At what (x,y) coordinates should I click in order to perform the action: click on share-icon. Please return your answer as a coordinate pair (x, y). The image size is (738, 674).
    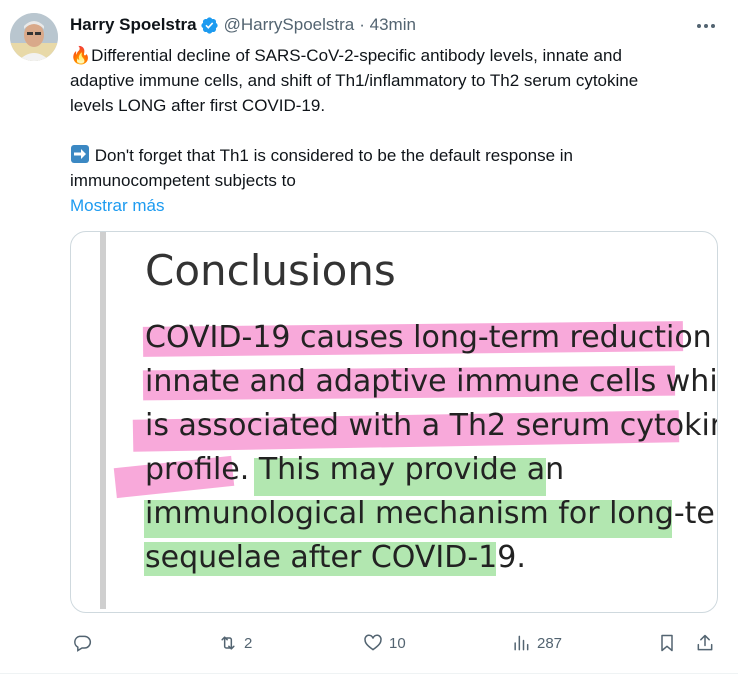
    Looking at the image, I should click on (705, 642).